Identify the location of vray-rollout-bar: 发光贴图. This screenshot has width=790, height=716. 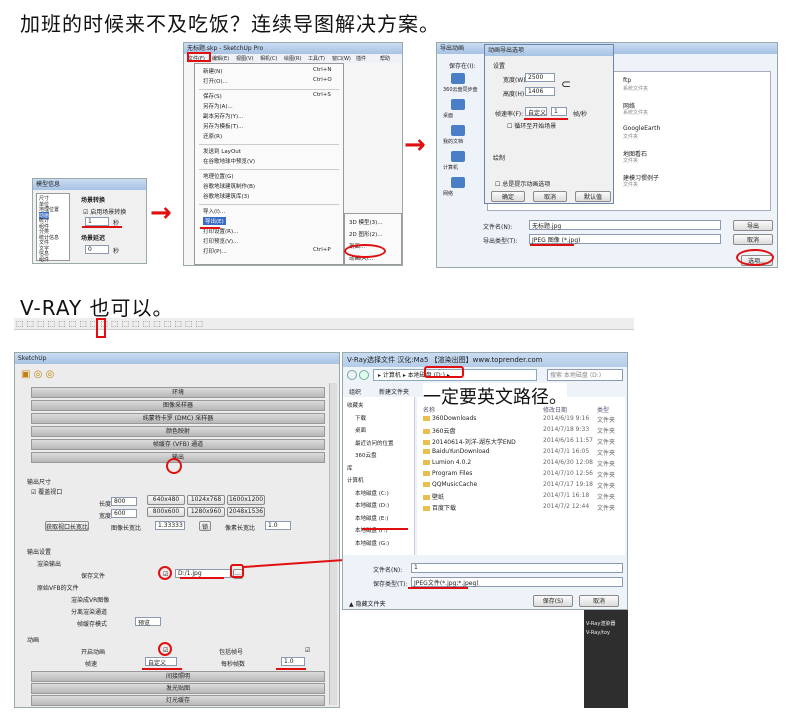
(178, 688).